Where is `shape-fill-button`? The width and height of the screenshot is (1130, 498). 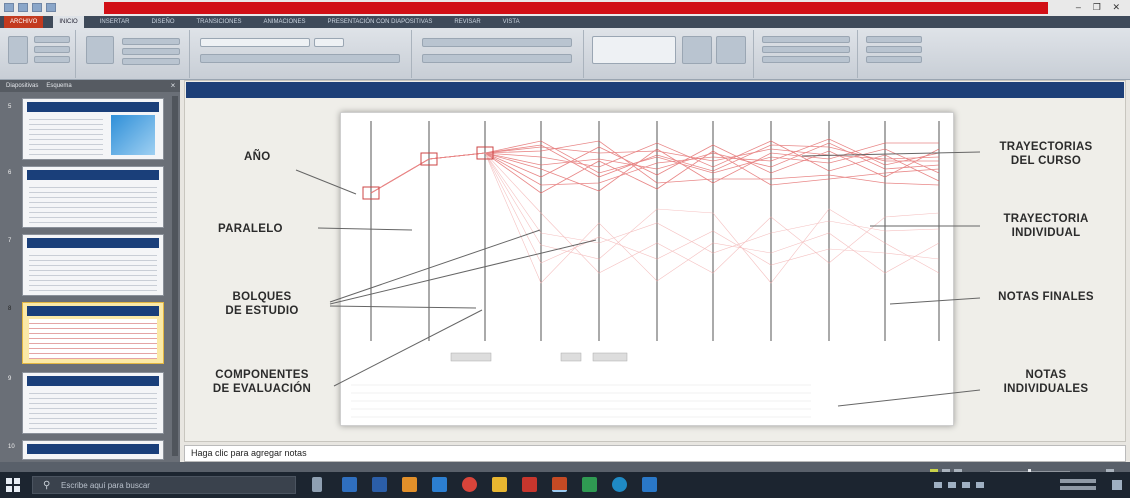 shape-fill-button is located at coordinates (806, 39).